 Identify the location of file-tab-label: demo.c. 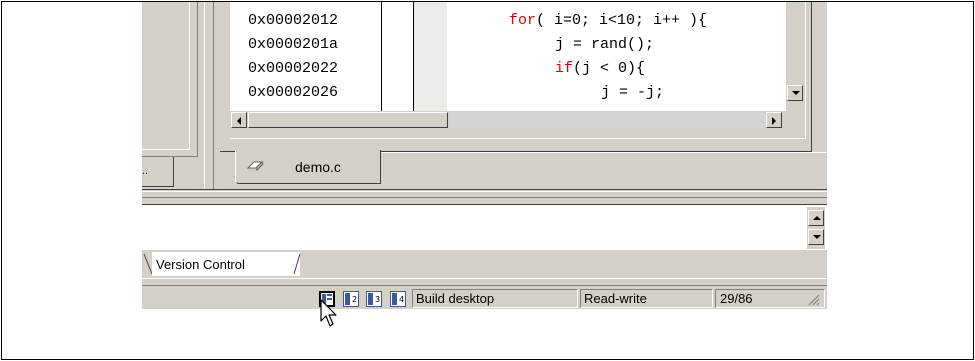
(318, 167).